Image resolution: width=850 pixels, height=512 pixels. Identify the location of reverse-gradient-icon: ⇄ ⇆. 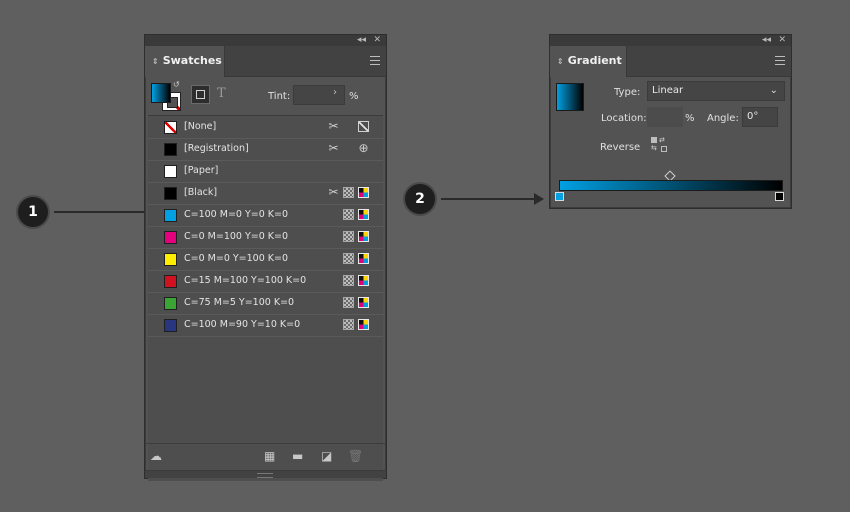
(659, 144).